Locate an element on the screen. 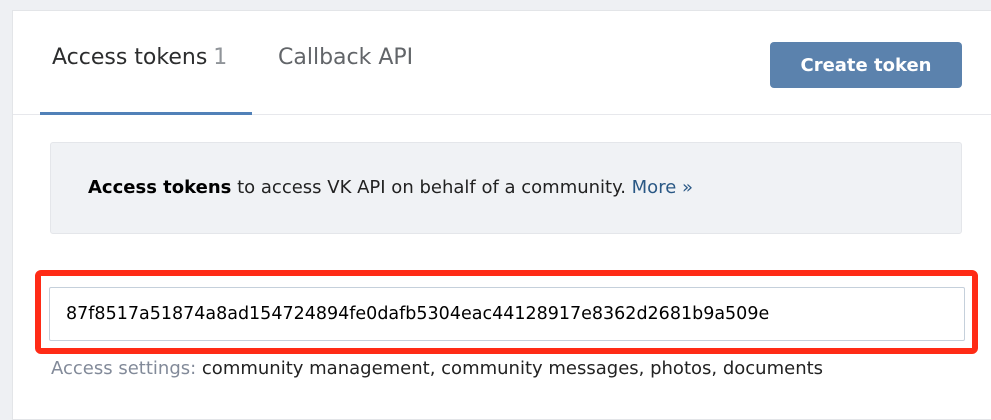 The image size is (991, 420). create-token-button: Create token is located at coordinates (866, 65).